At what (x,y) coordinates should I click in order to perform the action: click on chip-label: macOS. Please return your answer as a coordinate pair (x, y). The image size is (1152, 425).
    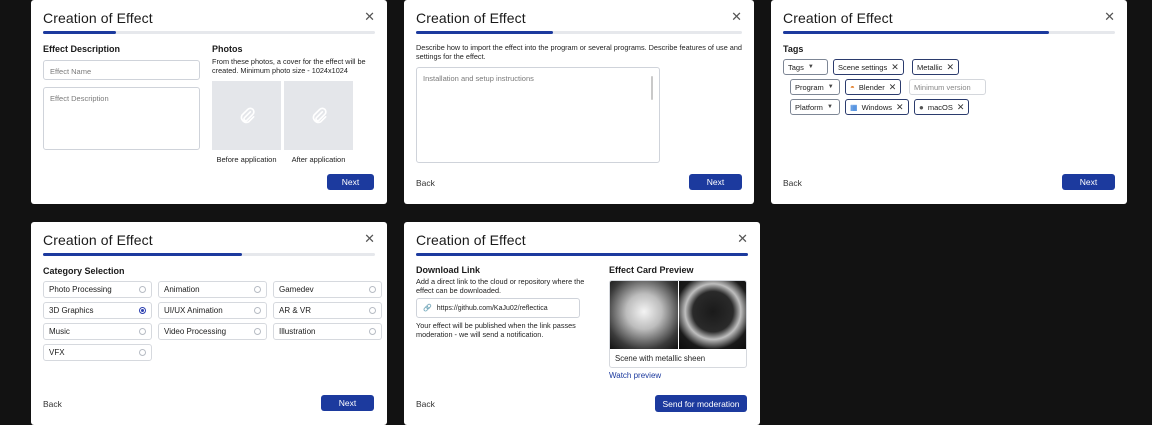
    Looking at the image, I should click on (940, 107).